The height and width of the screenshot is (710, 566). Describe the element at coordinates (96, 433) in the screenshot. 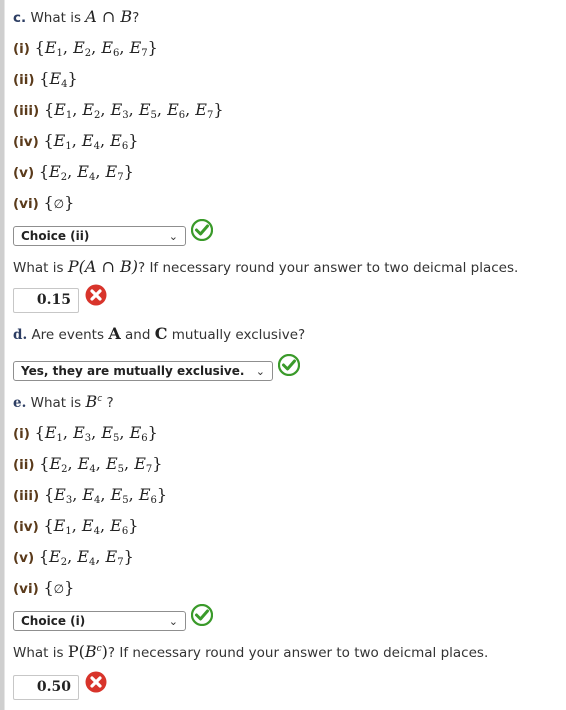

I see `option-set: {E1, E3, E5, E6}` at that location.